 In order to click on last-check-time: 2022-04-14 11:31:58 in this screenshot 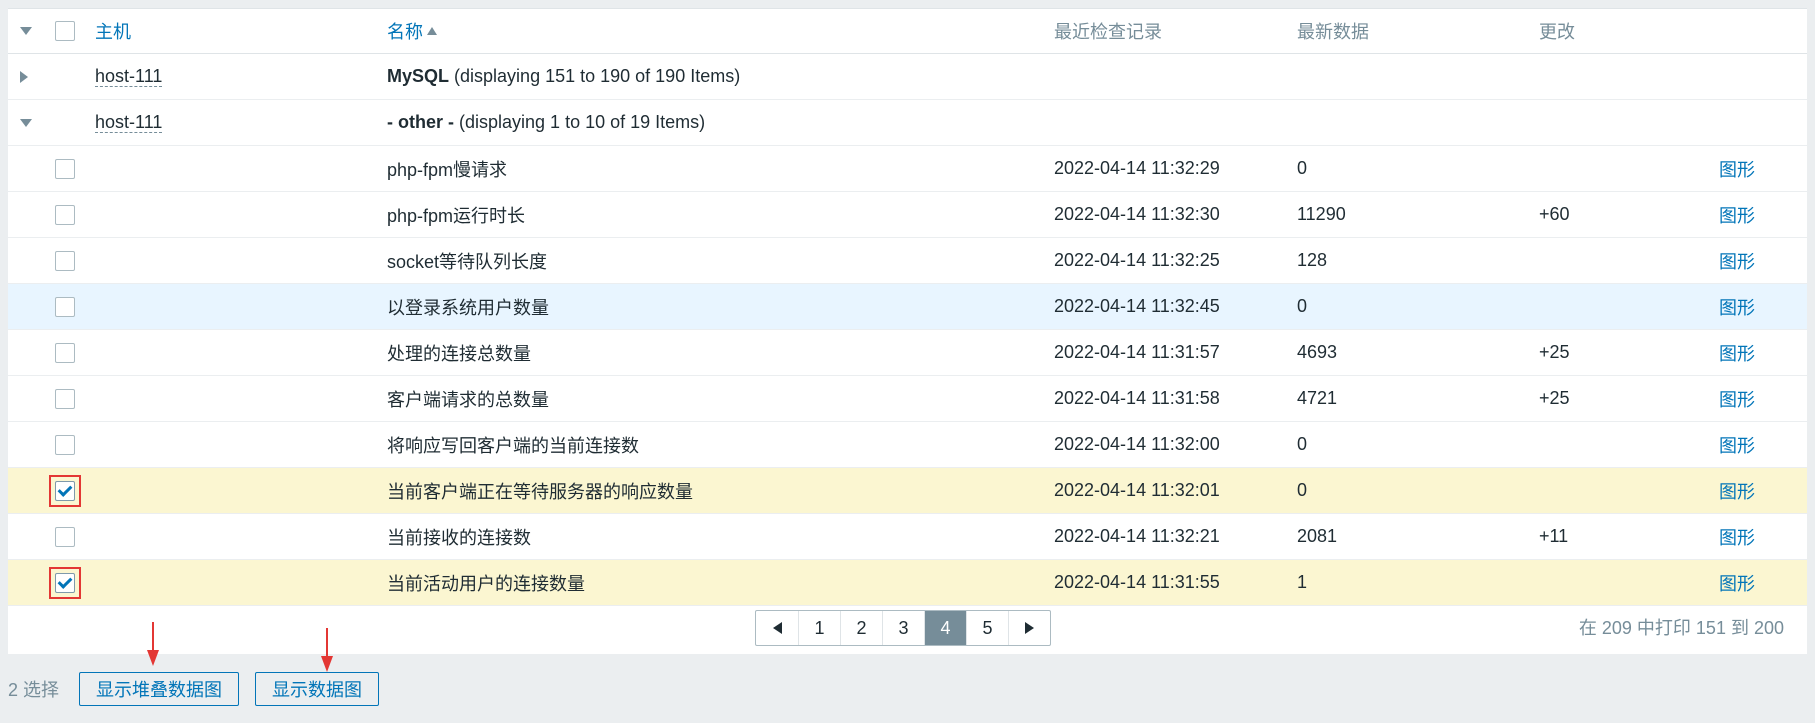, I will do `click(1137, 398)`.